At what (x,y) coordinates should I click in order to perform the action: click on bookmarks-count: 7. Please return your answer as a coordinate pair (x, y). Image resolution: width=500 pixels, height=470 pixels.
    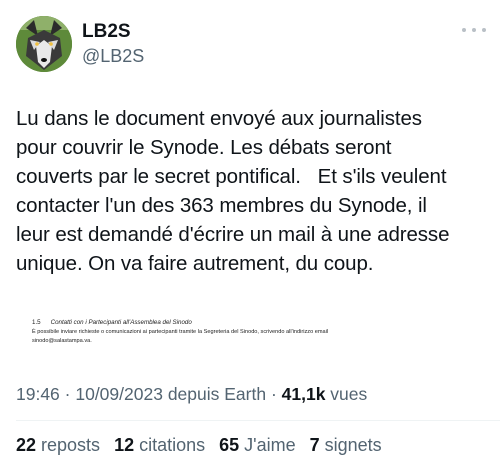
    Looking at the image, I should click on (314, 445).